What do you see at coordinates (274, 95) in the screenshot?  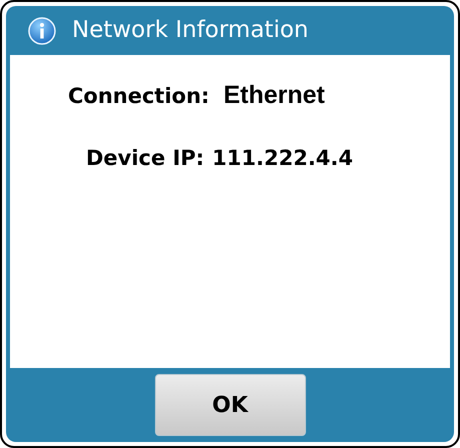 I see `field-value: Ethernet` at bounding box center [274, 95].